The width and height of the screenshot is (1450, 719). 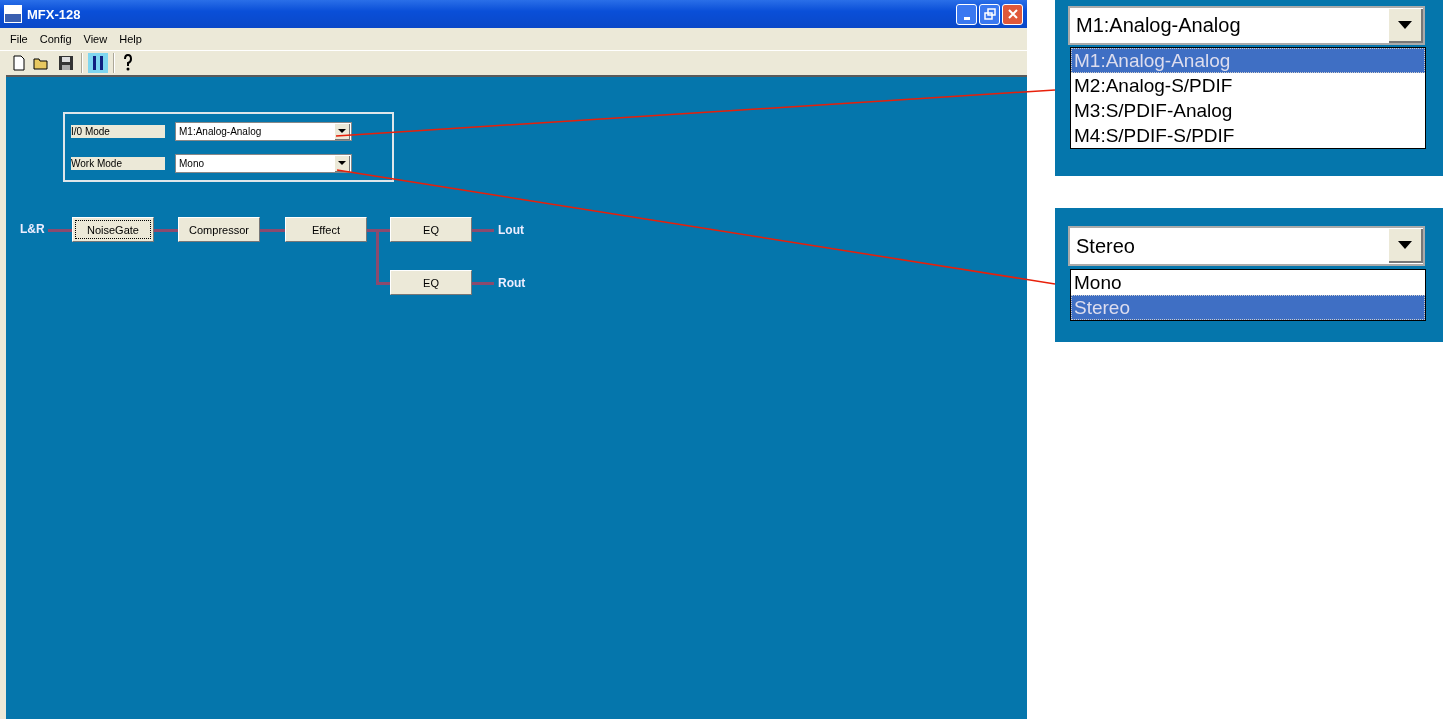 I want to click on question-mark-icon, so click(x=128, y=63).